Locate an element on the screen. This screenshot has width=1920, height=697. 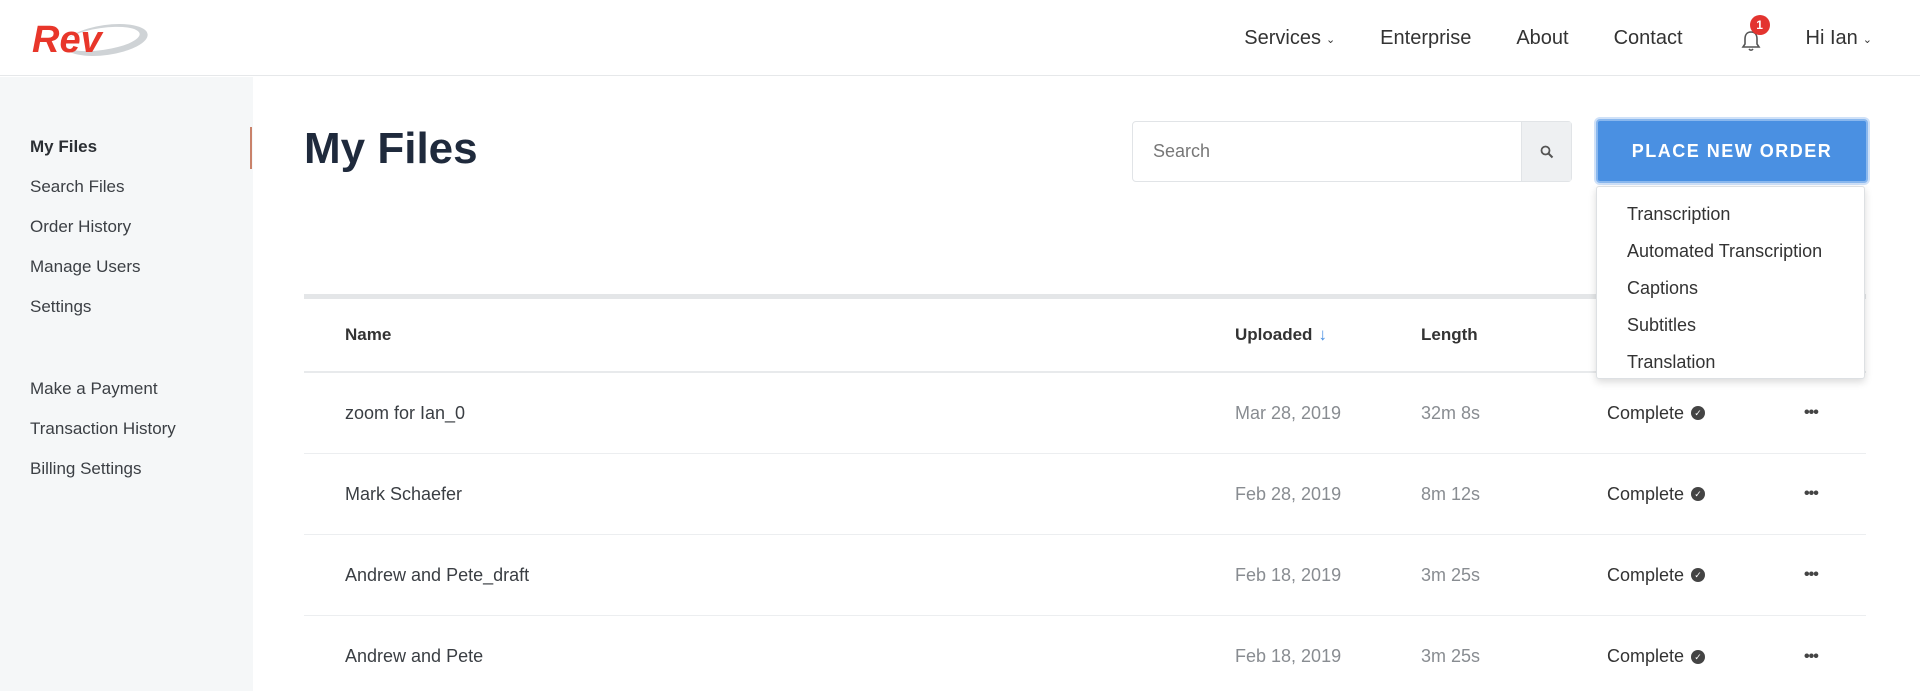
sidebar-item-settings: Settings is located at coordinates (85, 307).